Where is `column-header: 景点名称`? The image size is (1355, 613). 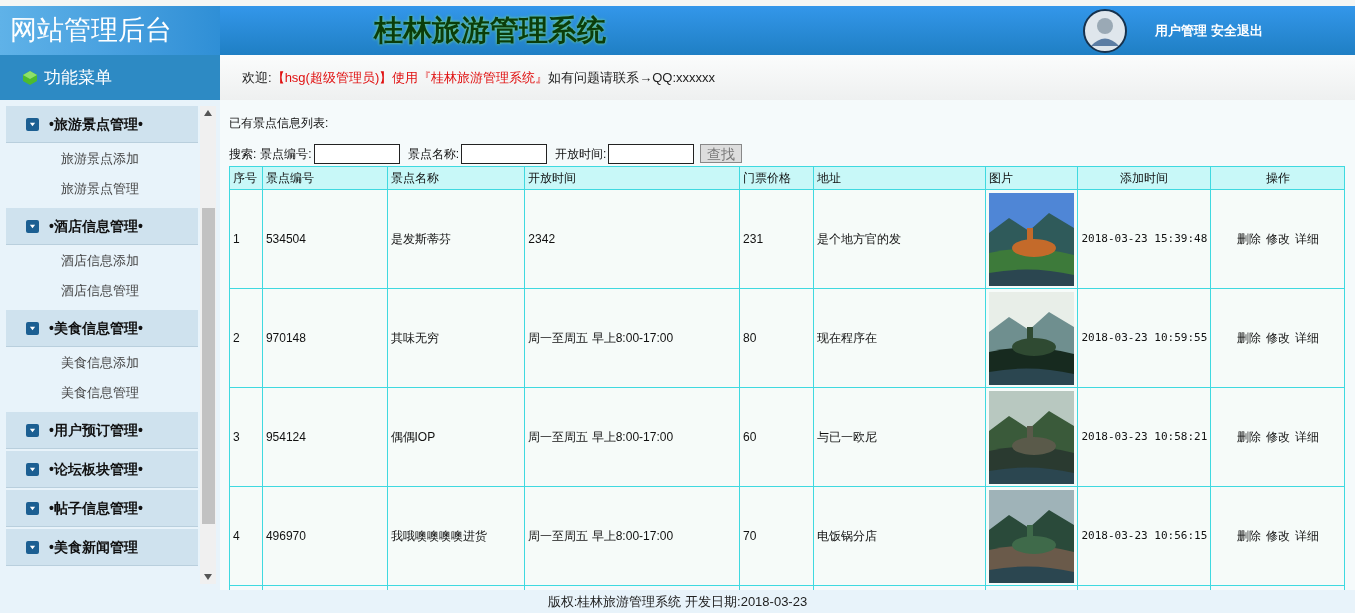
column-header: 景点名称 is located at coordinates (456, 178).